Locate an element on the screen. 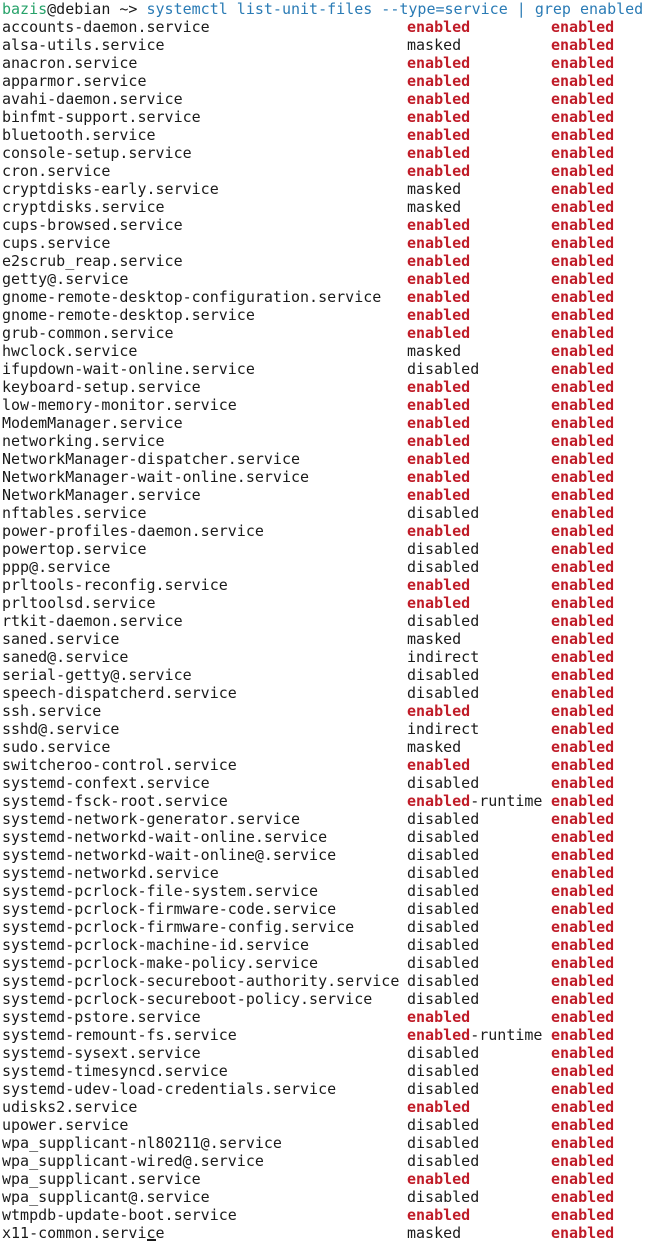 The image size is (651, 1246). unit-file-name: rtkit-daemon.service is located at coordinates (92, 621).